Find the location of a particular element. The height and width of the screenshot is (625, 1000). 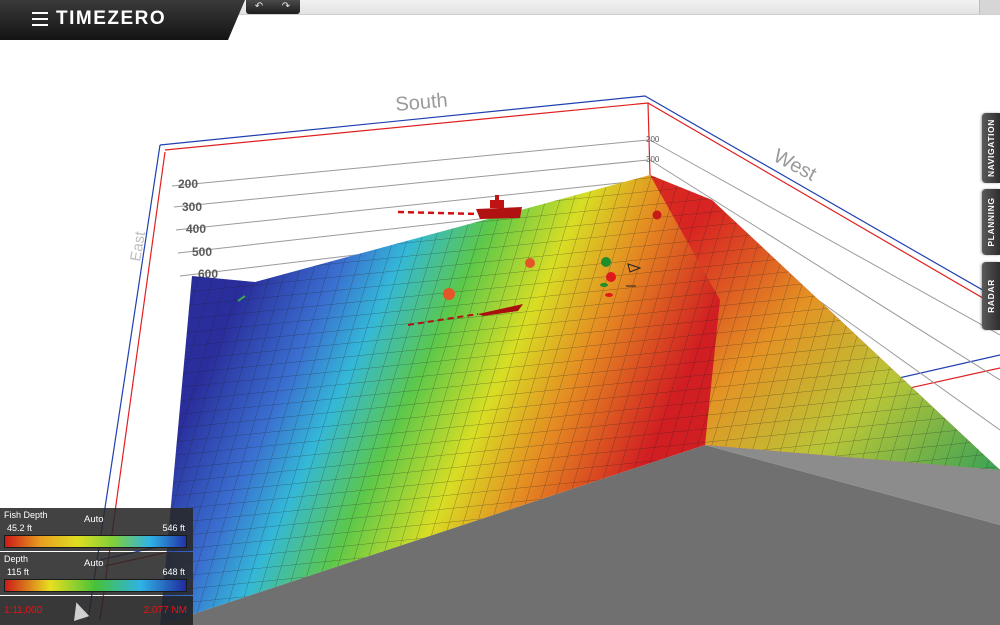

fish-depth-legend: Fish Depth Auto 45.2 ft 546 ft is located at coordinates (96, 529).